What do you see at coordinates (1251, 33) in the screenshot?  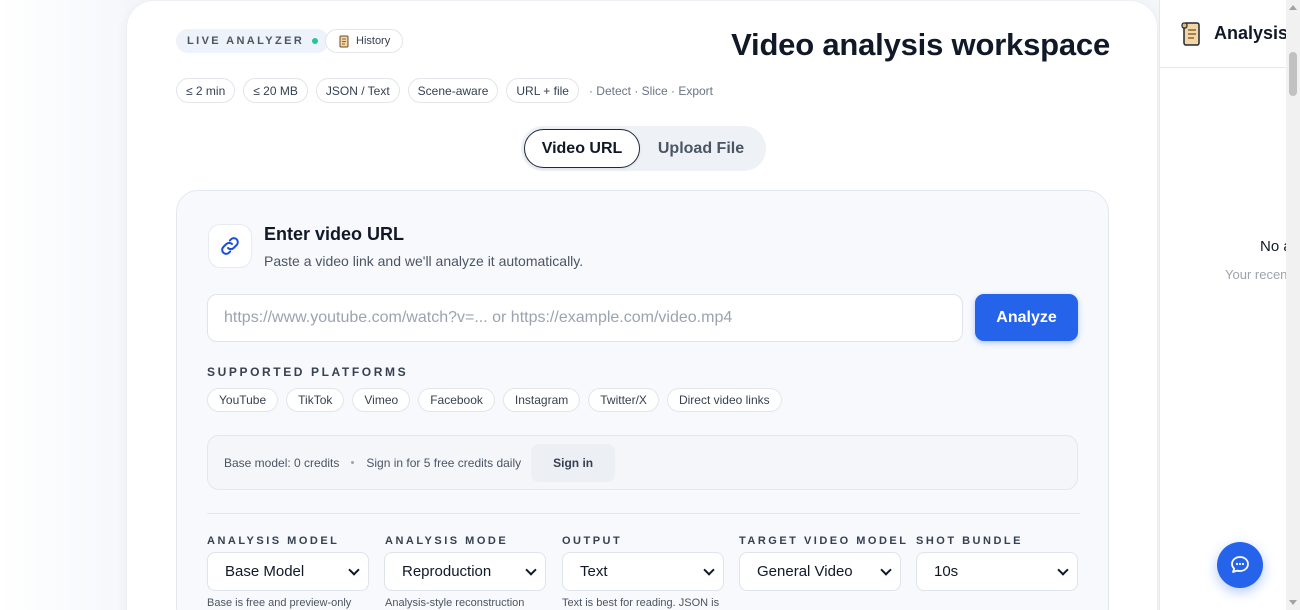 I see `side-panel-title: Analysis` at bounding box center [1251, 33].